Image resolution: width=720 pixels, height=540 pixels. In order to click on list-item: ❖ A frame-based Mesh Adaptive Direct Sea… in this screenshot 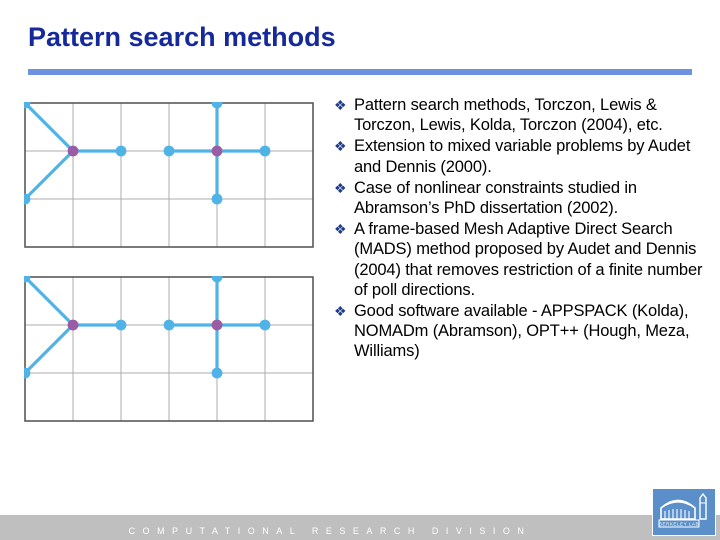, I will do `click(521, 259)`.